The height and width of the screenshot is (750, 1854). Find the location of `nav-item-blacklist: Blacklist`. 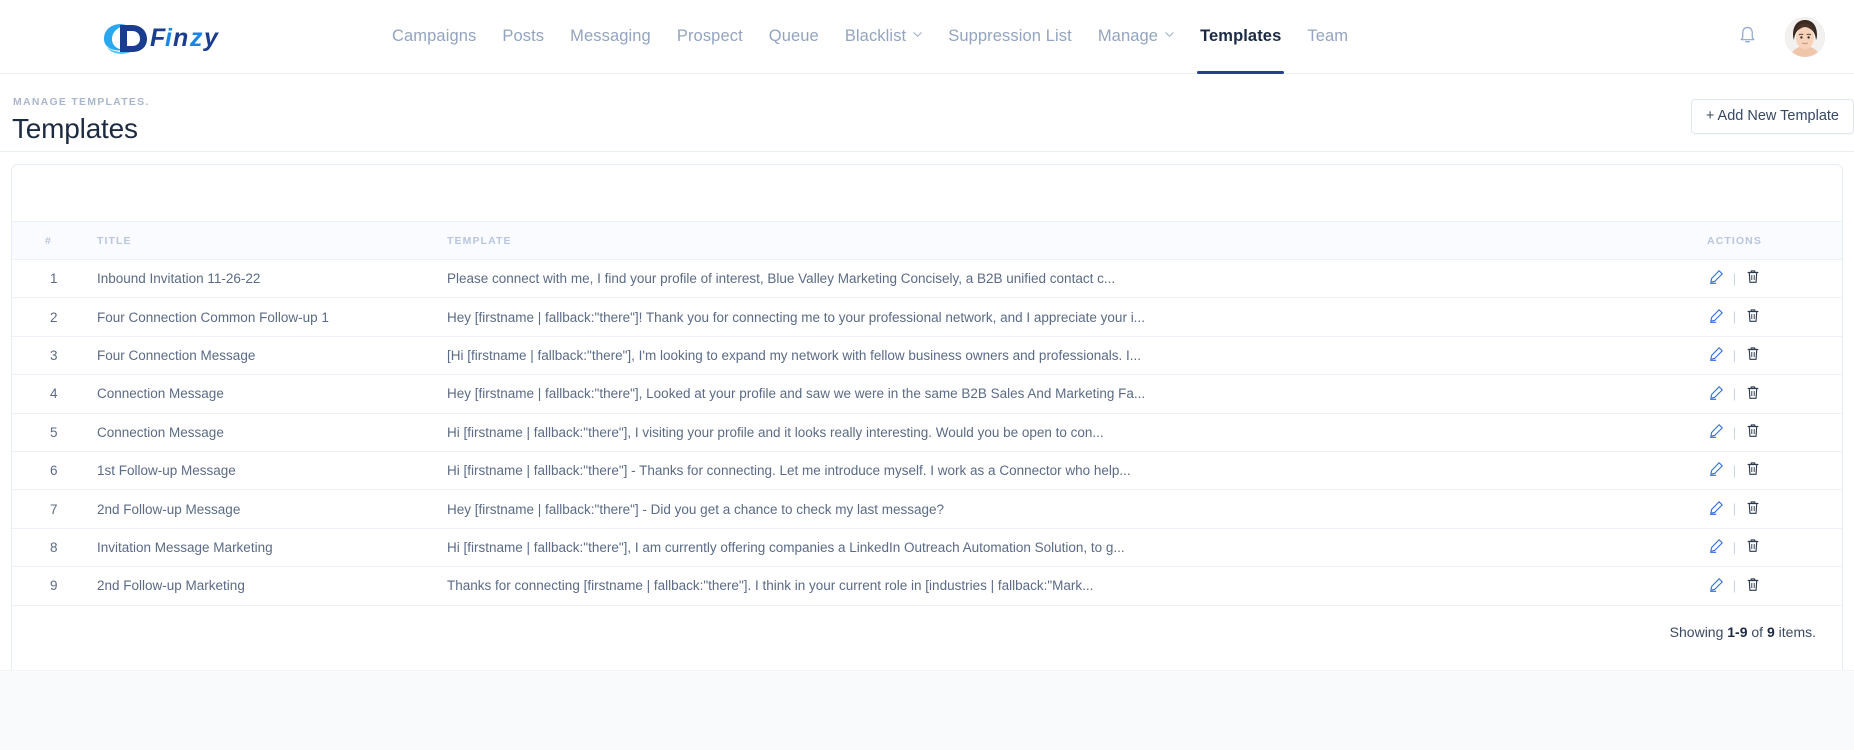

nav-item-blacklist: Blacklist is located at coordinates (883, 36).